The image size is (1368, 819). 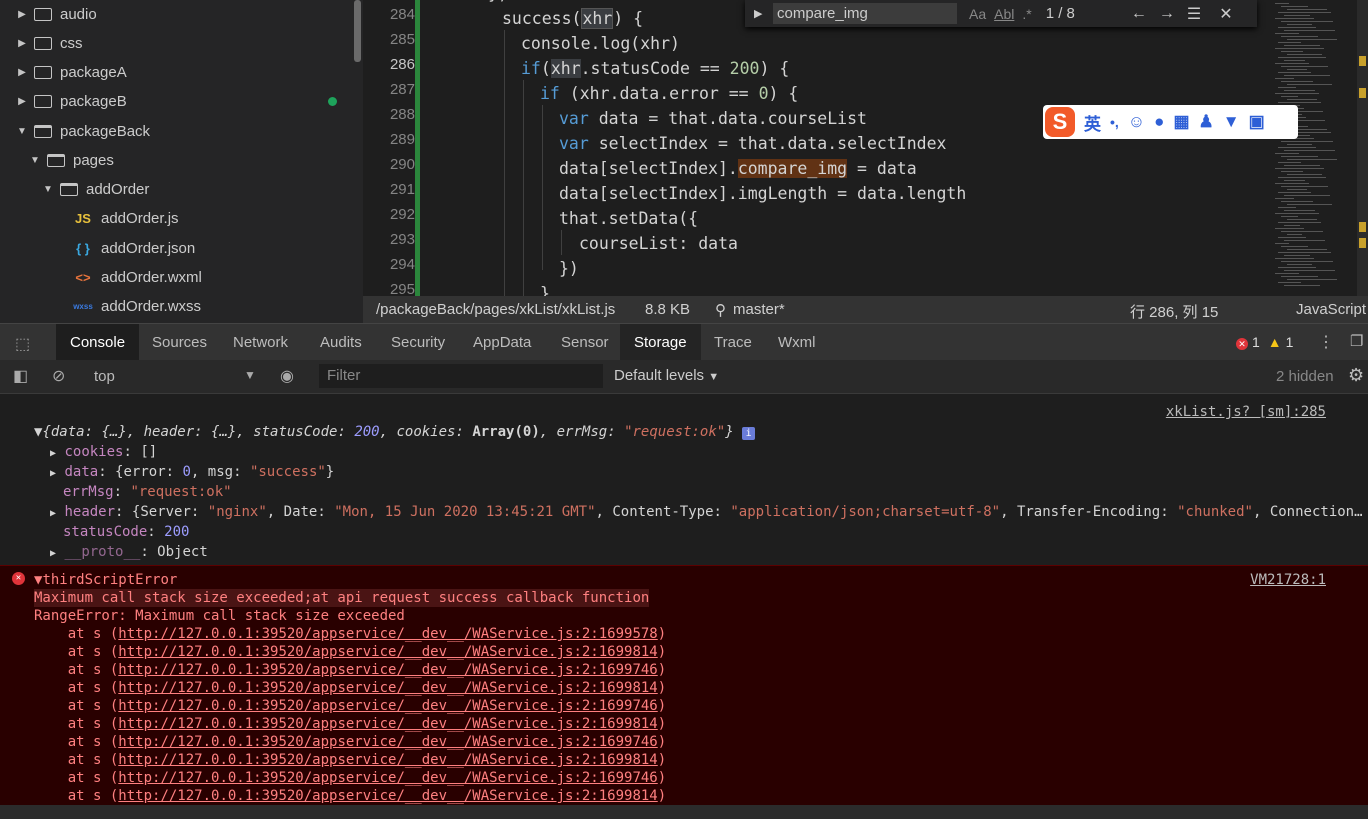 What do you see at coordinates (865, 13) in the screenshot?
I see `find-input: compare_img` at bounding box center [865, 13].